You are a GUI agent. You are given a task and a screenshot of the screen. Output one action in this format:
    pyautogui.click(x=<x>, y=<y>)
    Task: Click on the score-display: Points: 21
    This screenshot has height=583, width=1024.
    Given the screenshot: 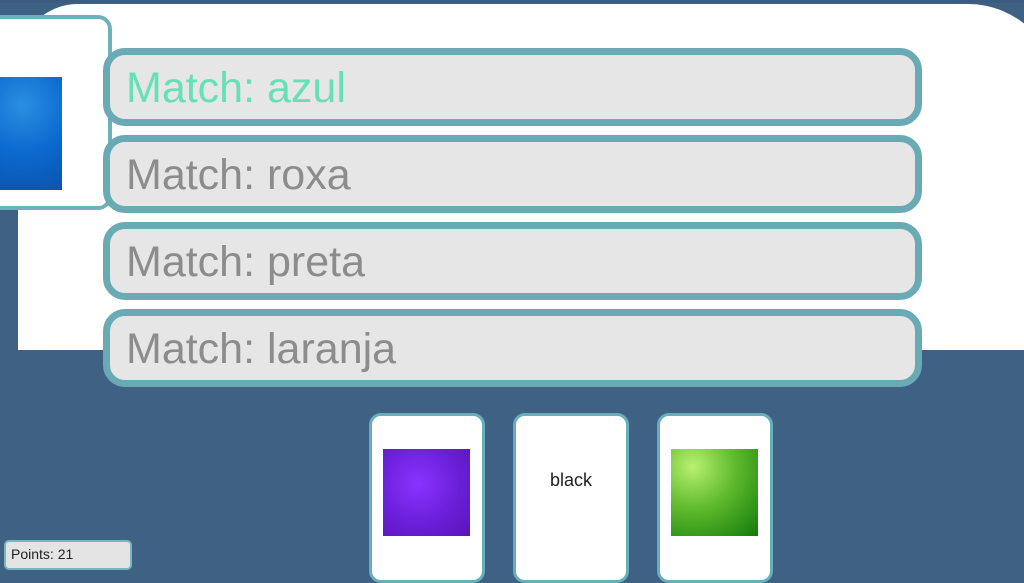 What is the action you would take?
    pyautogui.click(x=68, y=555)
    